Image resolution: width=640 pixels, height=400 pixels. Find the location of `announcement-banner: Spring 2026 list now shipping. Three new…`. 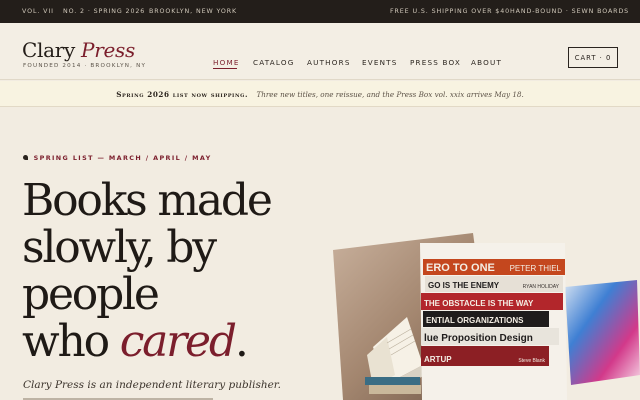

announcement-banner: Spring 2026 list now shipping. Three new… is located at coordinates (320, 94).